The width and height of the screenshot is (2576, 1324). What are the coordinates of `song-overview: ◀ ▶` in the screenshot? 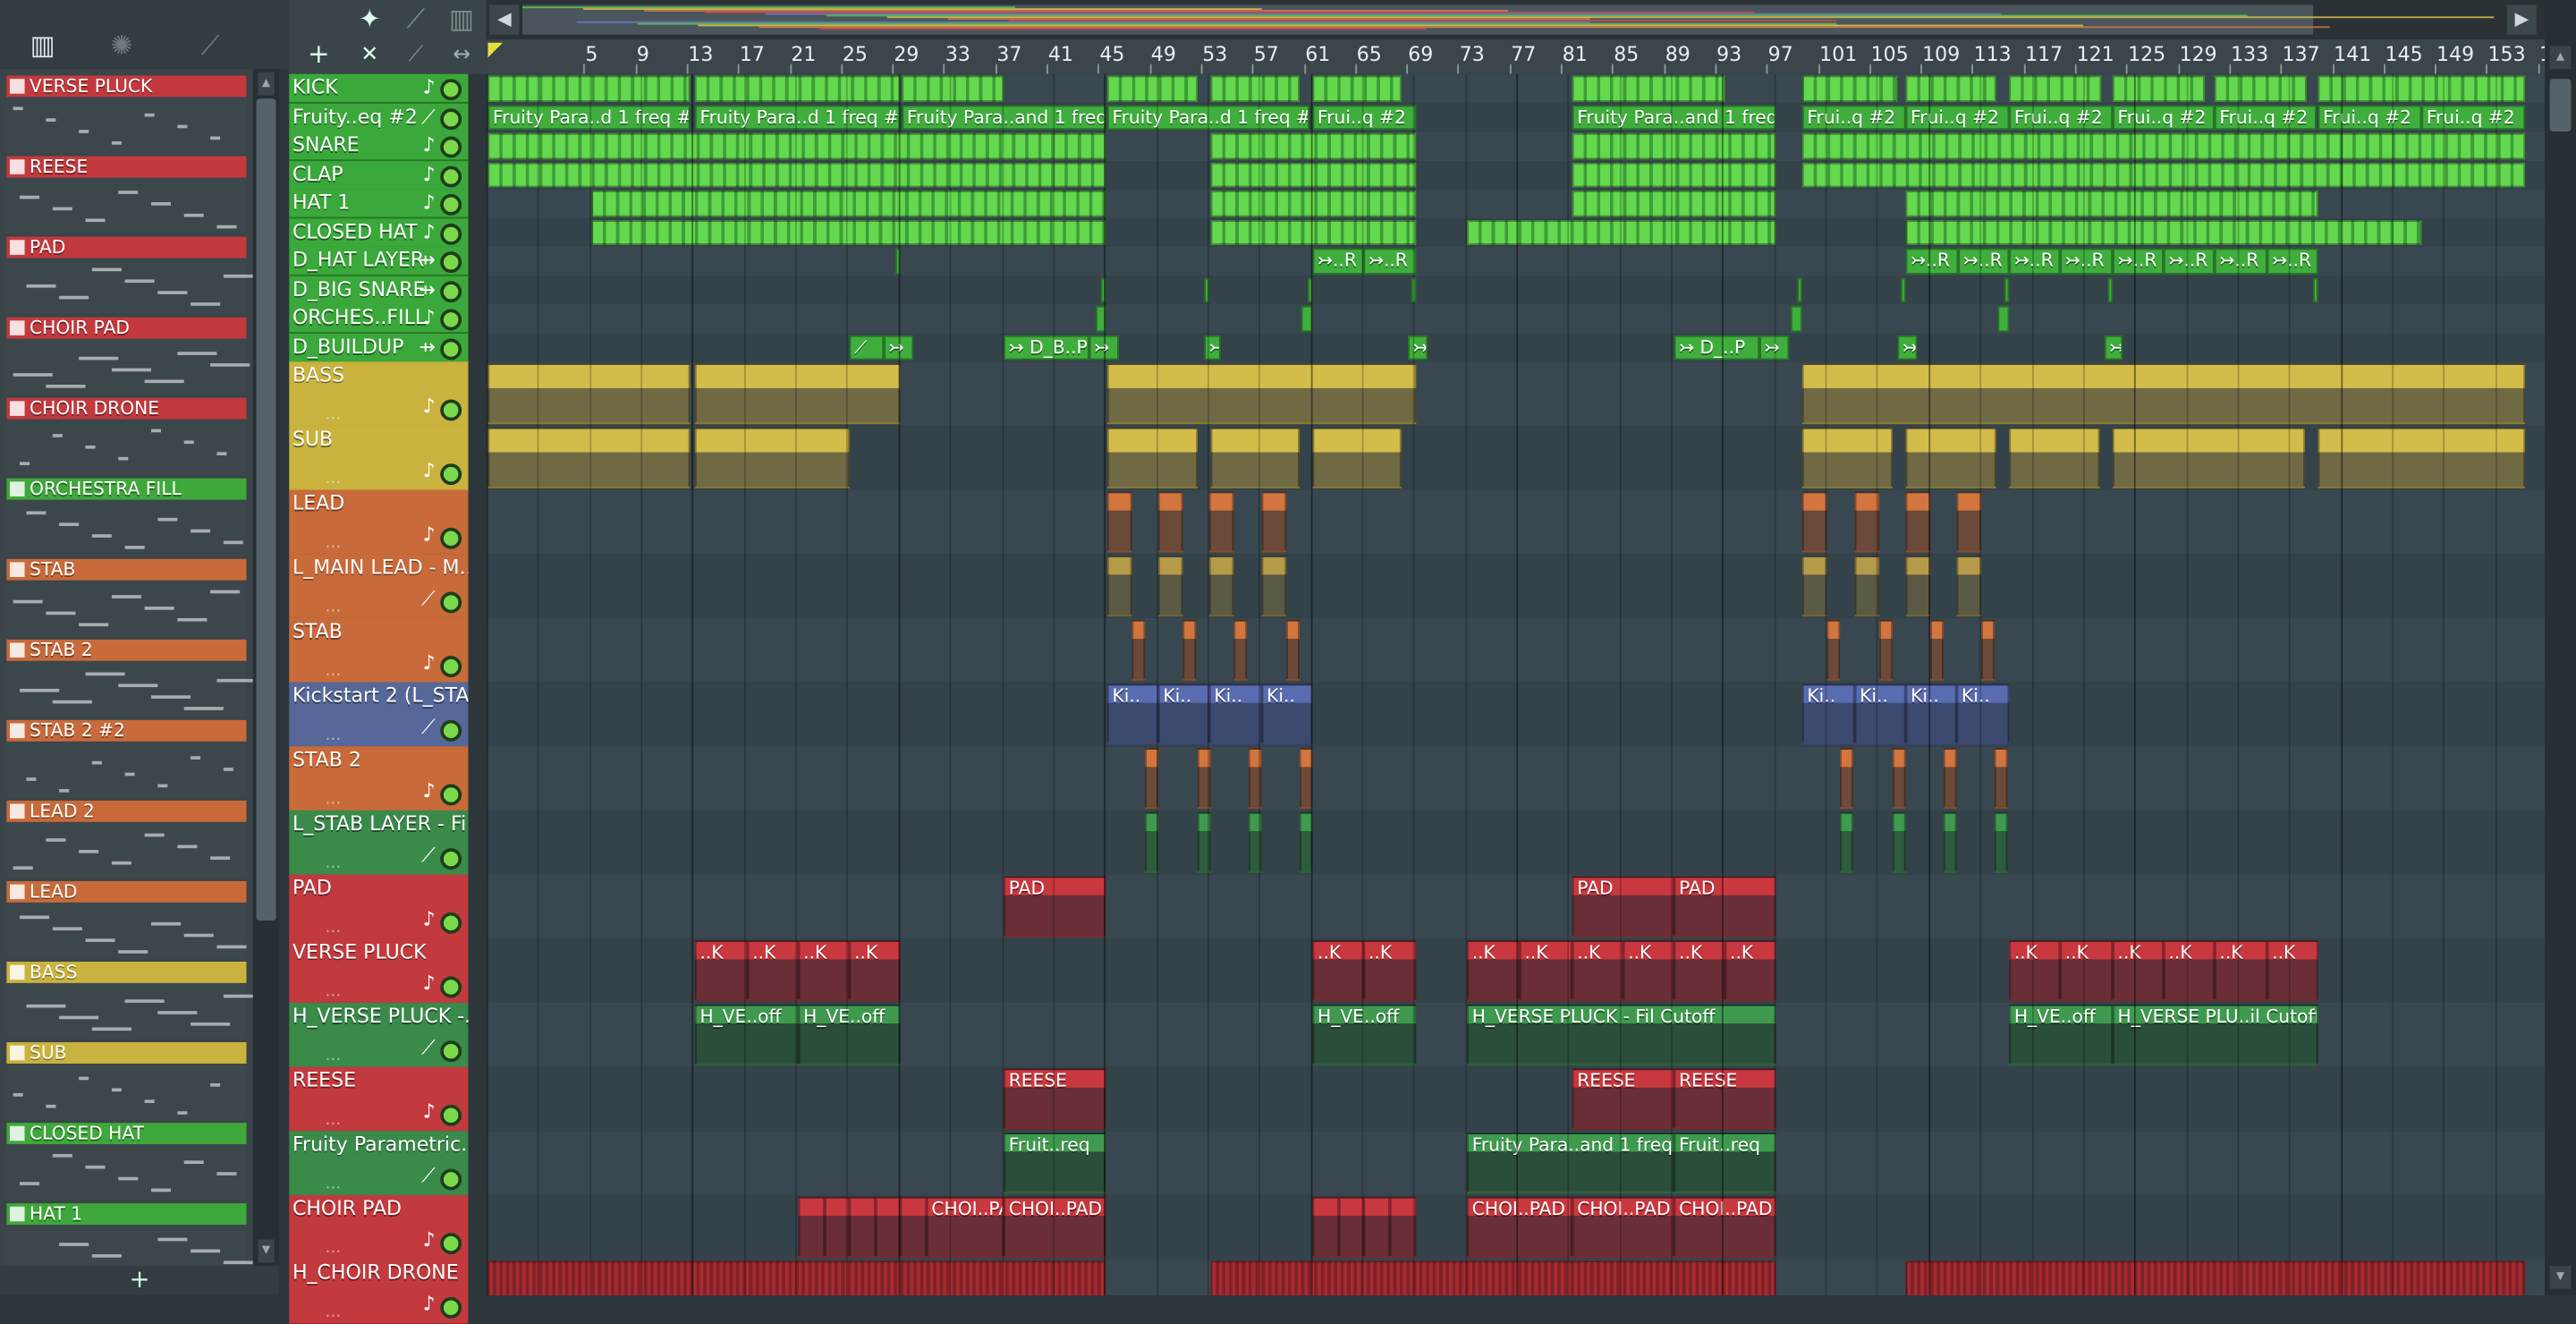 It's located at (1516, 19).